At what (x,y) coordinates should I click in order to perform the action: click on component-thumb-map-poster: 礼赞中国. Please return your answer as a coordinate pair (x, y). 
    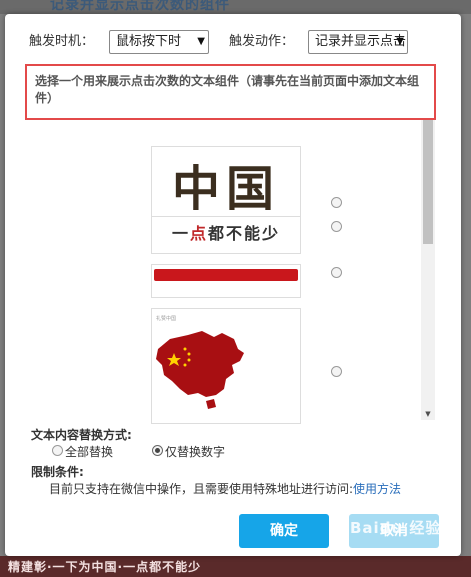
    Looking at the image, I should click on (226, 366).